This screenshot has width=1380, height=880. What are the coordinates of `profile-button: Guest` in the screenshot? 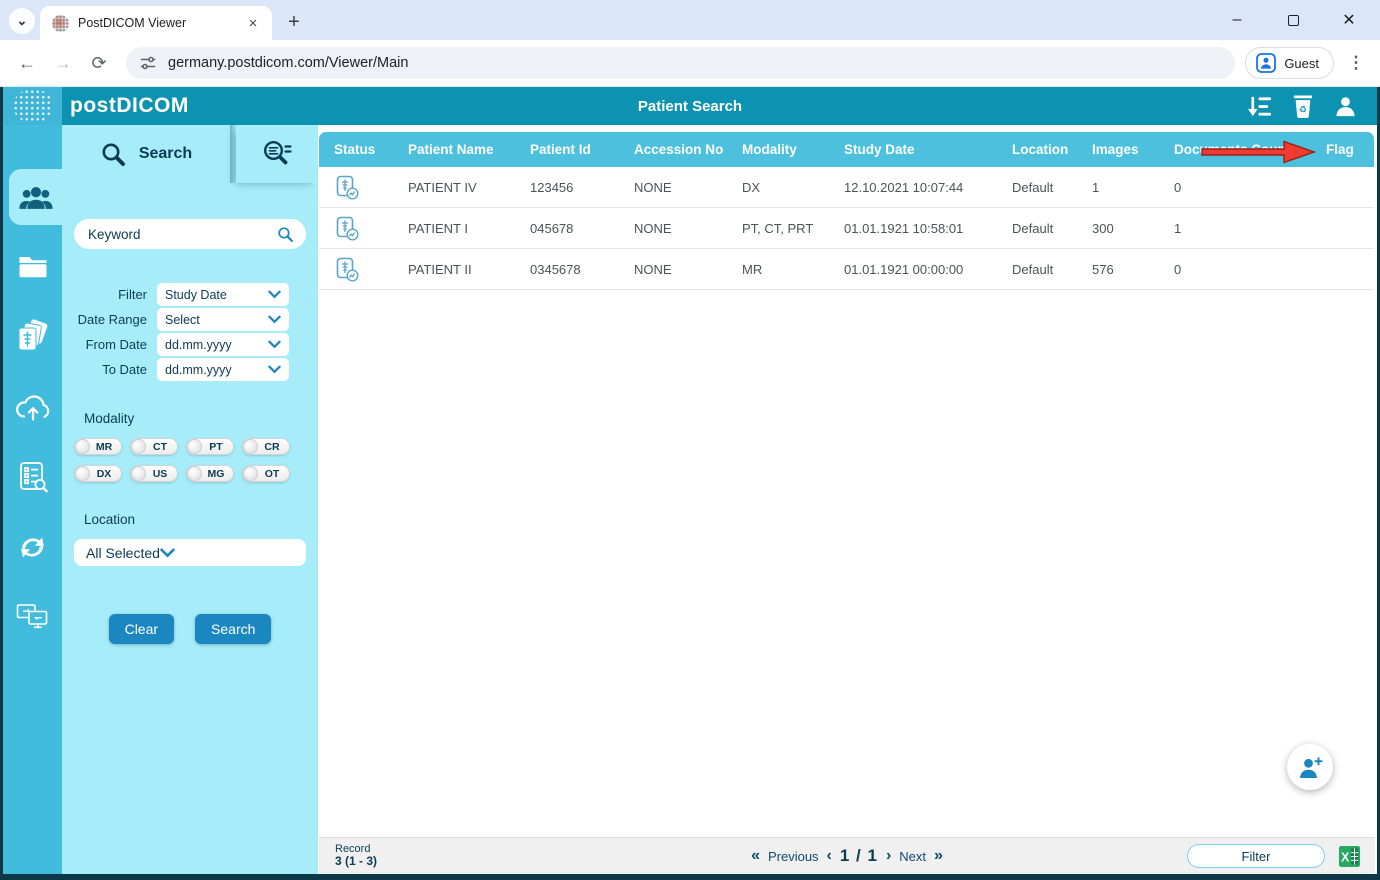 It's located at (1289, 63).